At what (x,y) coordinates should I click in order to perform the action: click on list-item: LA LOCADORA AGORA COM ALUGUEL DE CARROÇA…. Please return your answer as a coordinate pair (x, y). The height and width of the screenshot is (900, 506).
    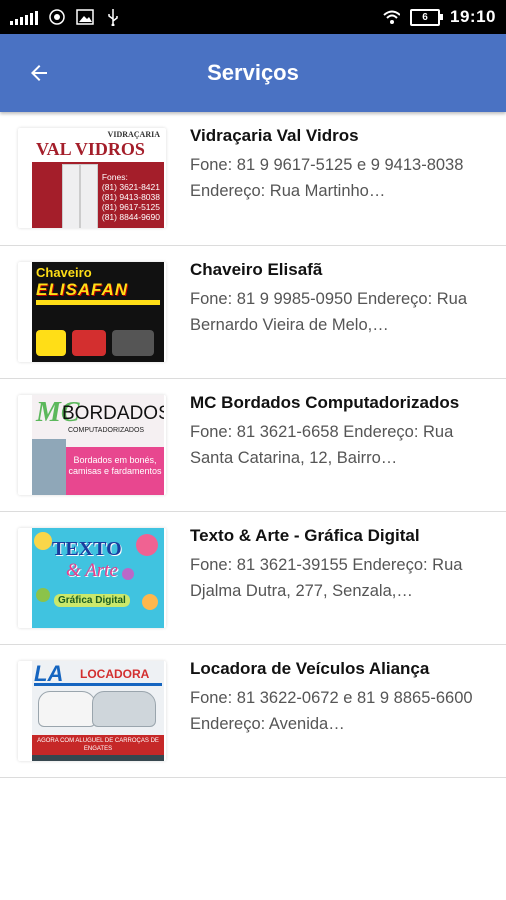
    Looking at the image, I should click on (253, 711).